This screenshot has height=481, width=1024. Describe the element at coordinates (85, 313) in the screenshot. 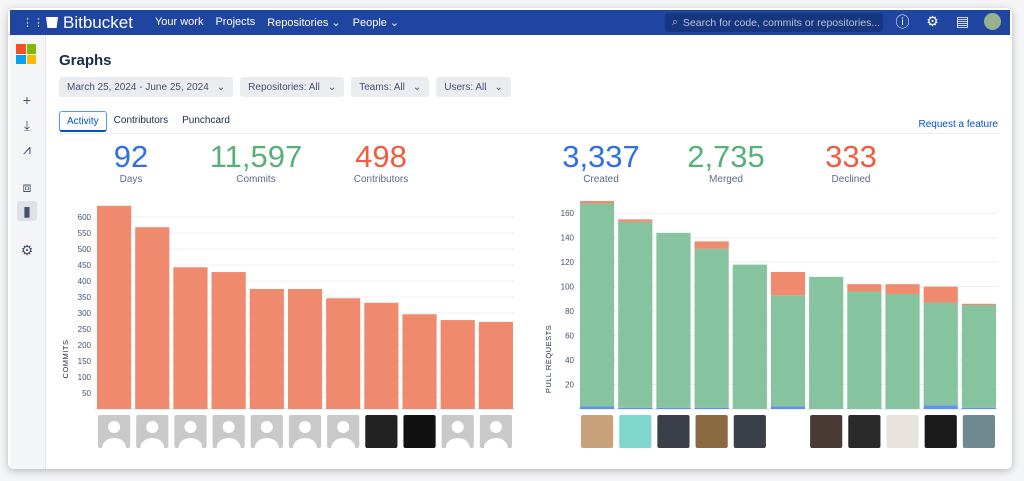

I see `y-tick-label: 300` at that location.